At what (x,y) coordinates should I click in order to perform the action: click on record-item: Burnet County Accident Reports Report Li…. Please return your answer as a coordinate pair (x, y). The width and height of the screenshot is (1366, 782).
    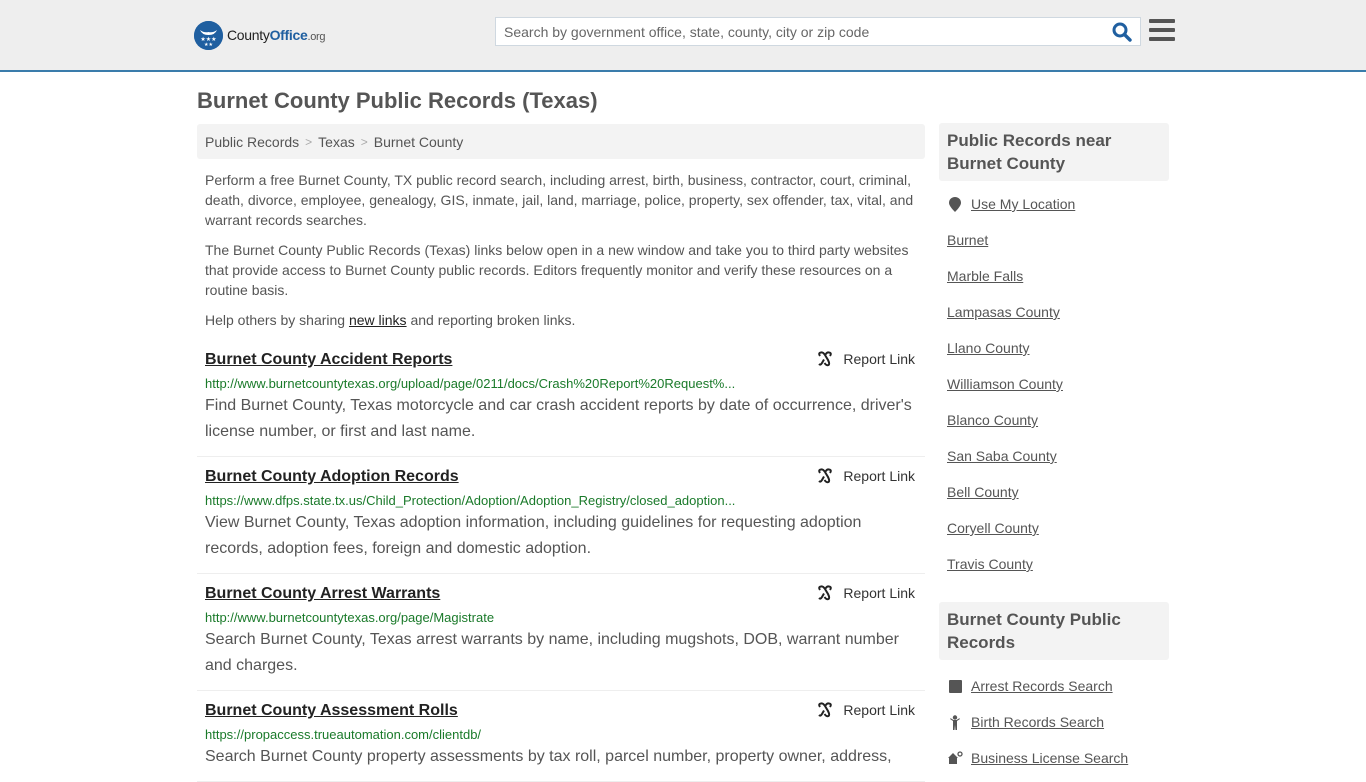
    Looking at the image, I should click on (561, 398).